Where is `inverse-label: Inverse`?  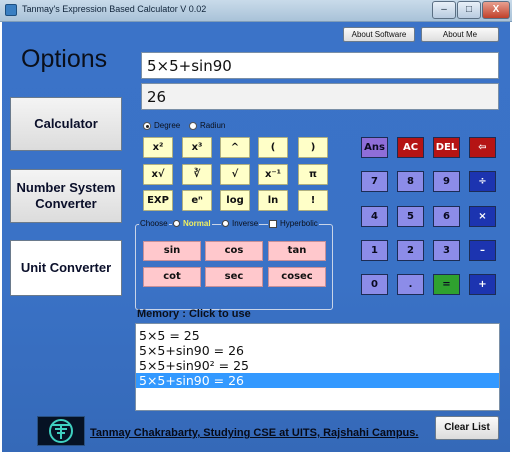 inverse-label: Inverse is located at coordinates (245, 223).